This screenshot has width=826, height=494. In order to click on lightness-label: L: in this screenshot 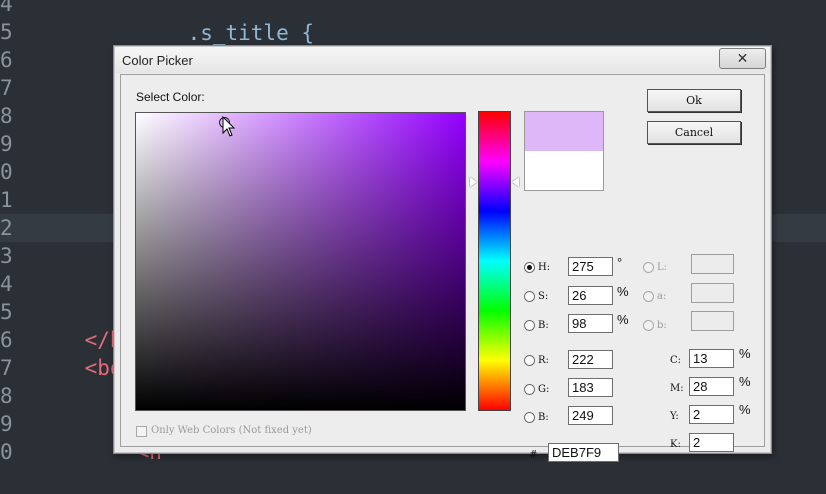, I will do `click(662, 267)`.